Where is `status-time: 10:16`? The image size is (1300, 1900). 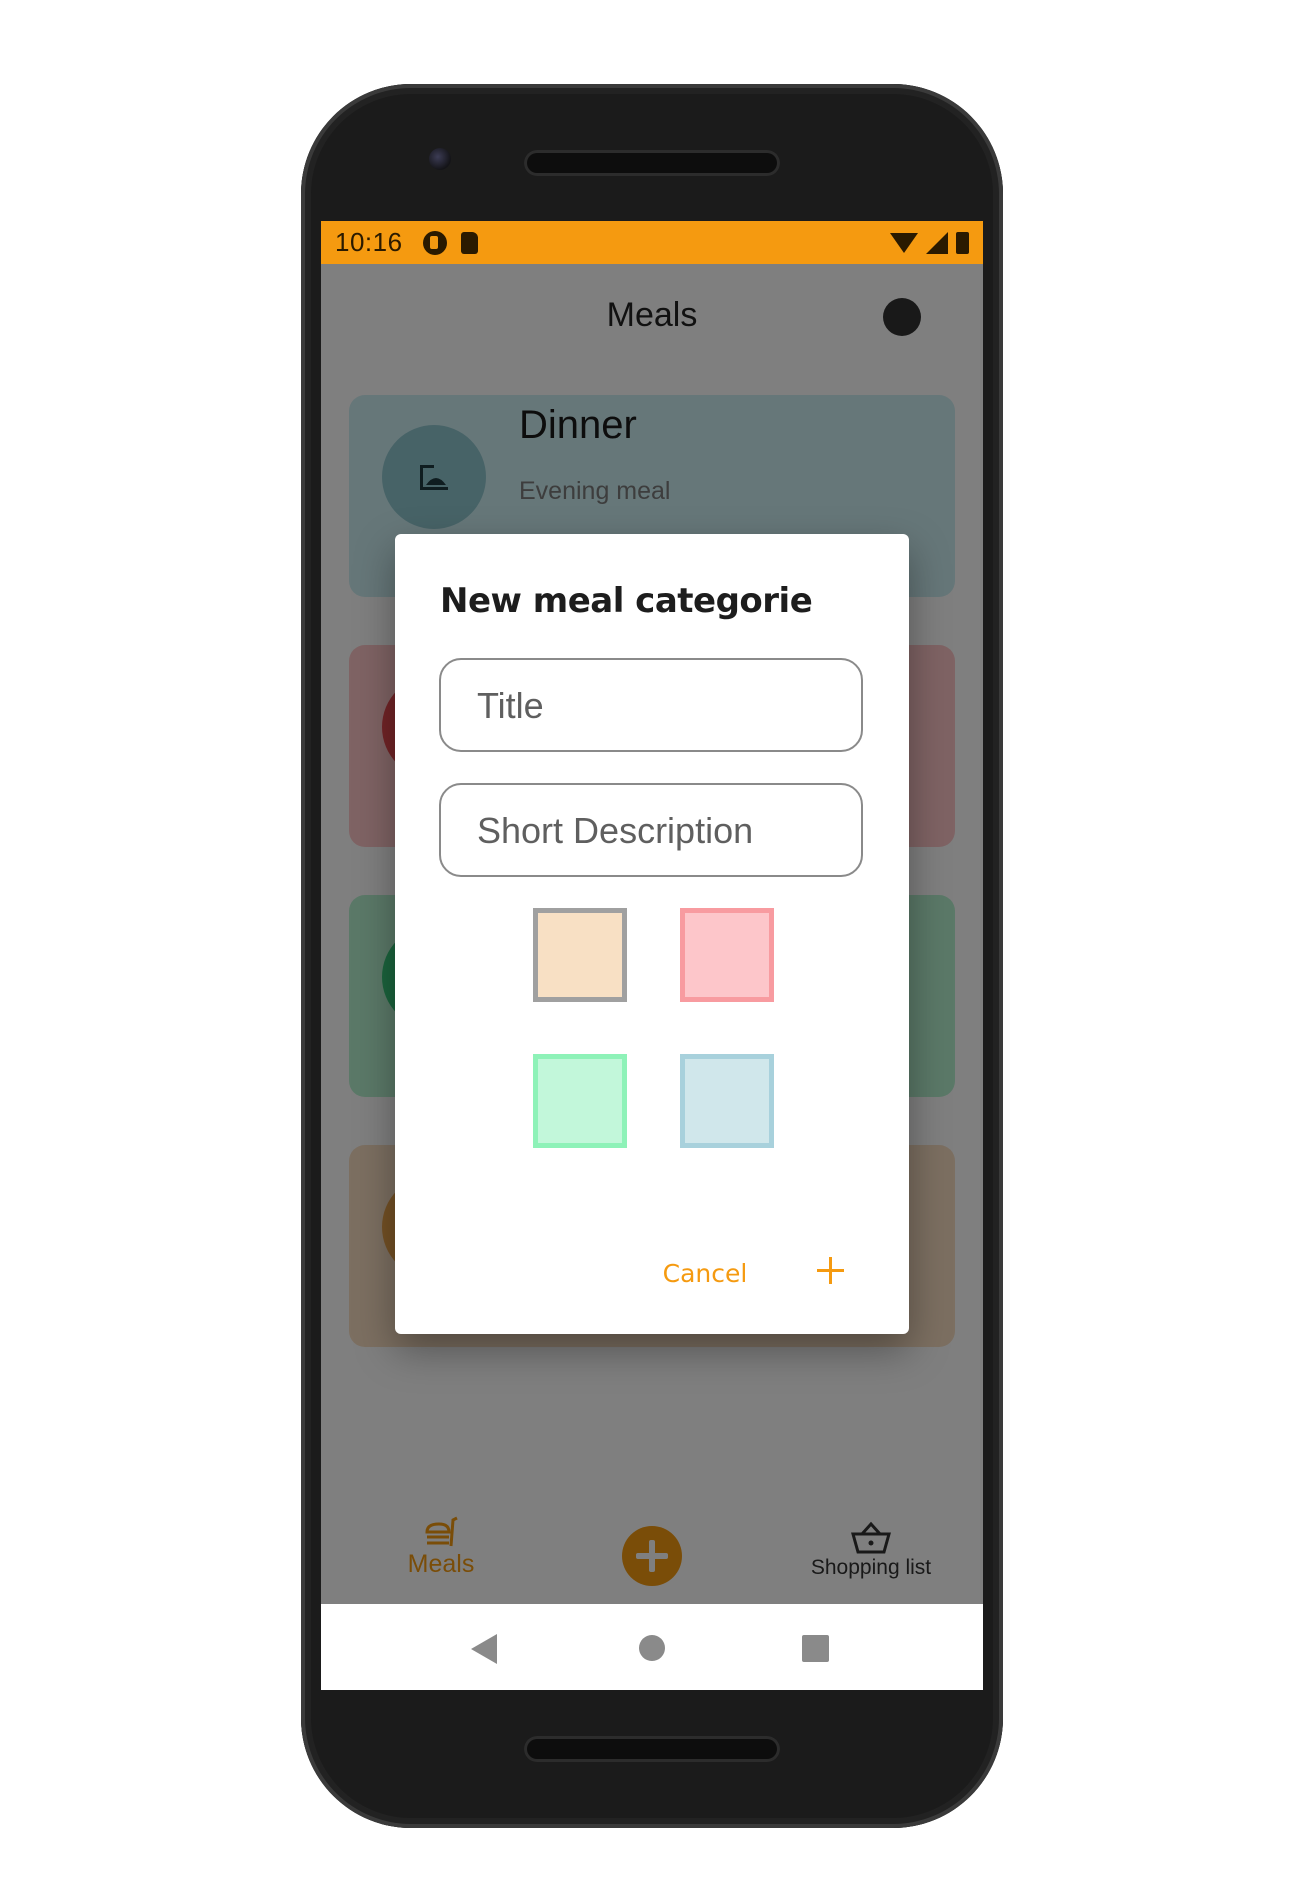
status-time: 10:16 is located at coordinates (369, 242).